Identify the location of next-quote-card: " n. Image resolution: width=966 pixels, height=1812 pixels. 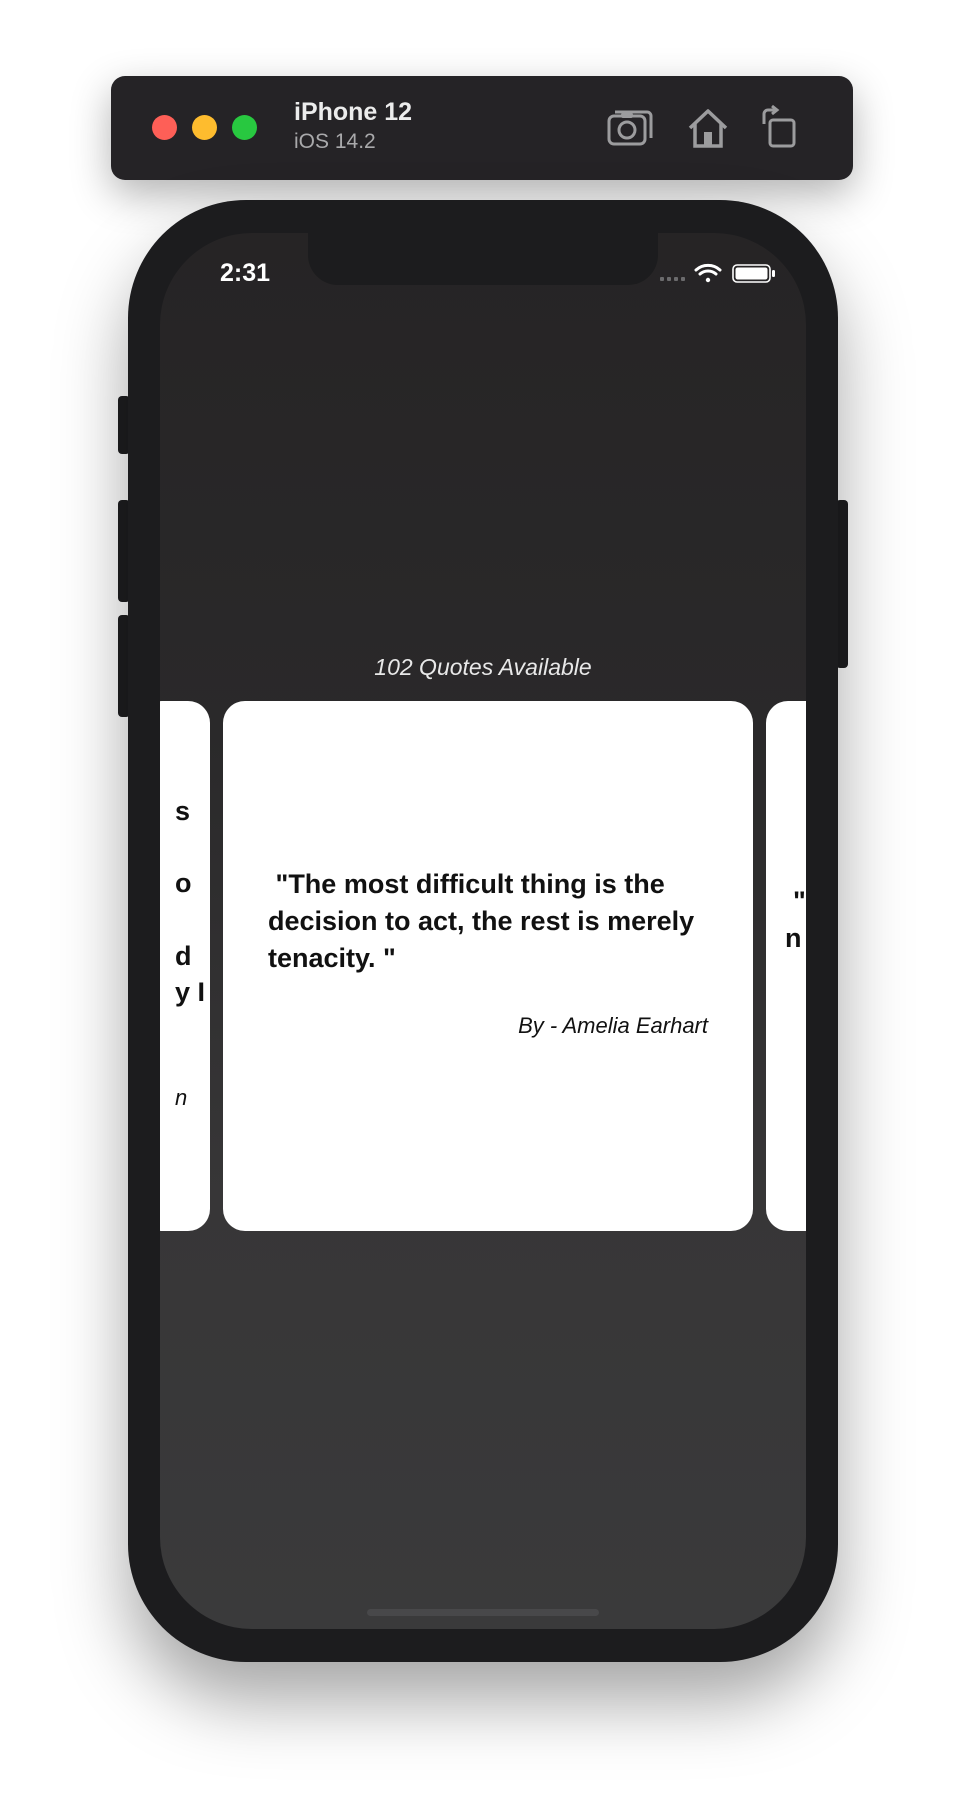
(786, 966).